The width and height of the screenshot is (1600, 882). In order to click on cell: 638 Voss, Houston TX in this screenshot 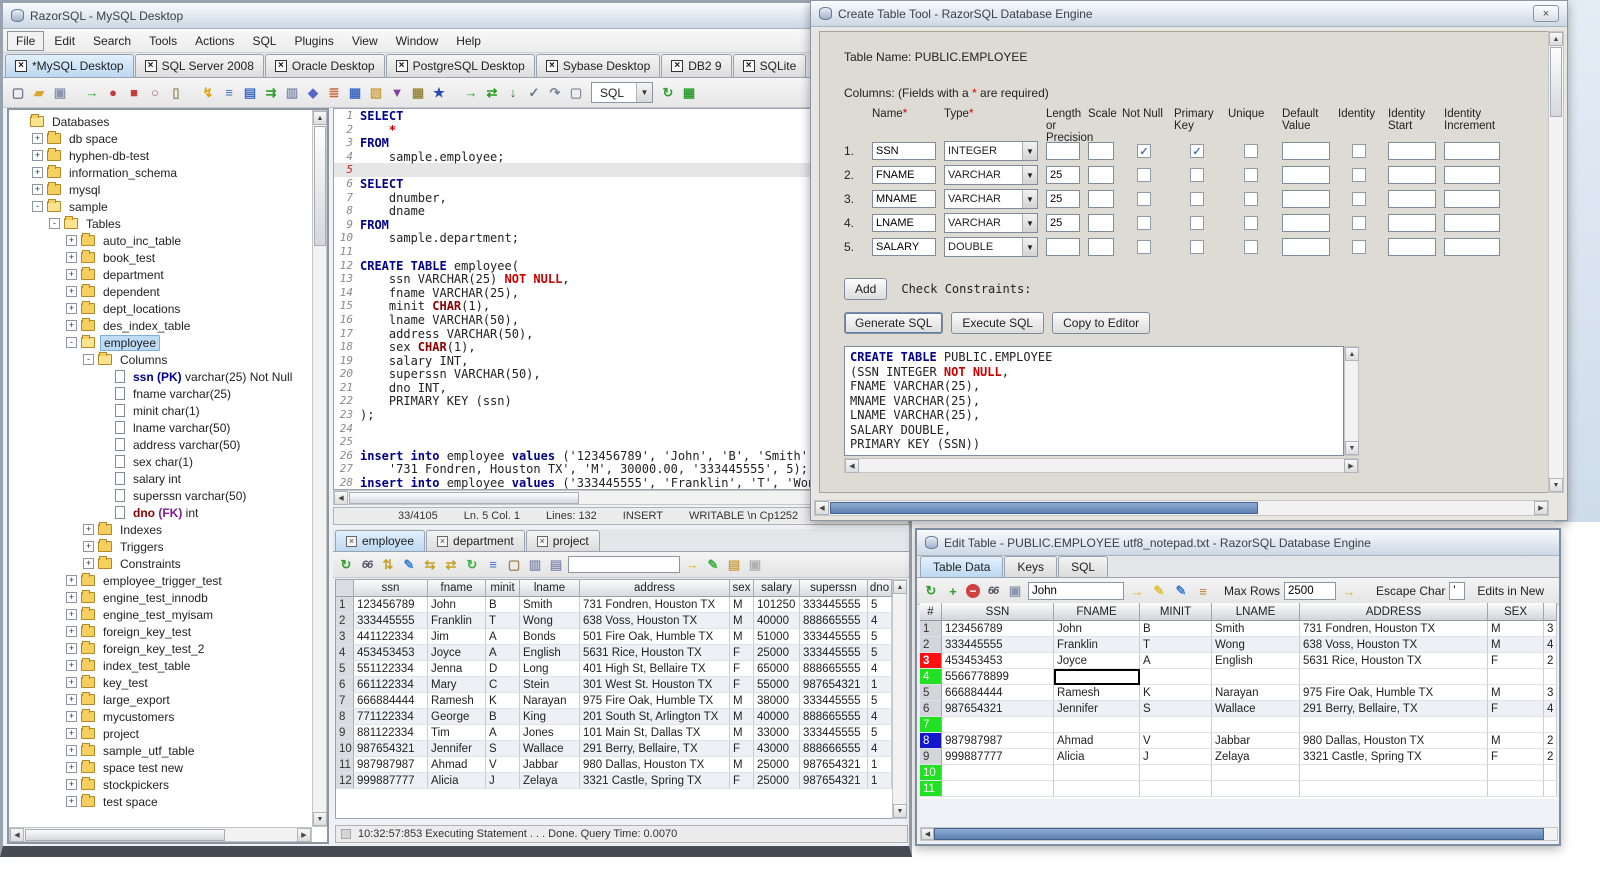, I will do `click(1394, 645)`.